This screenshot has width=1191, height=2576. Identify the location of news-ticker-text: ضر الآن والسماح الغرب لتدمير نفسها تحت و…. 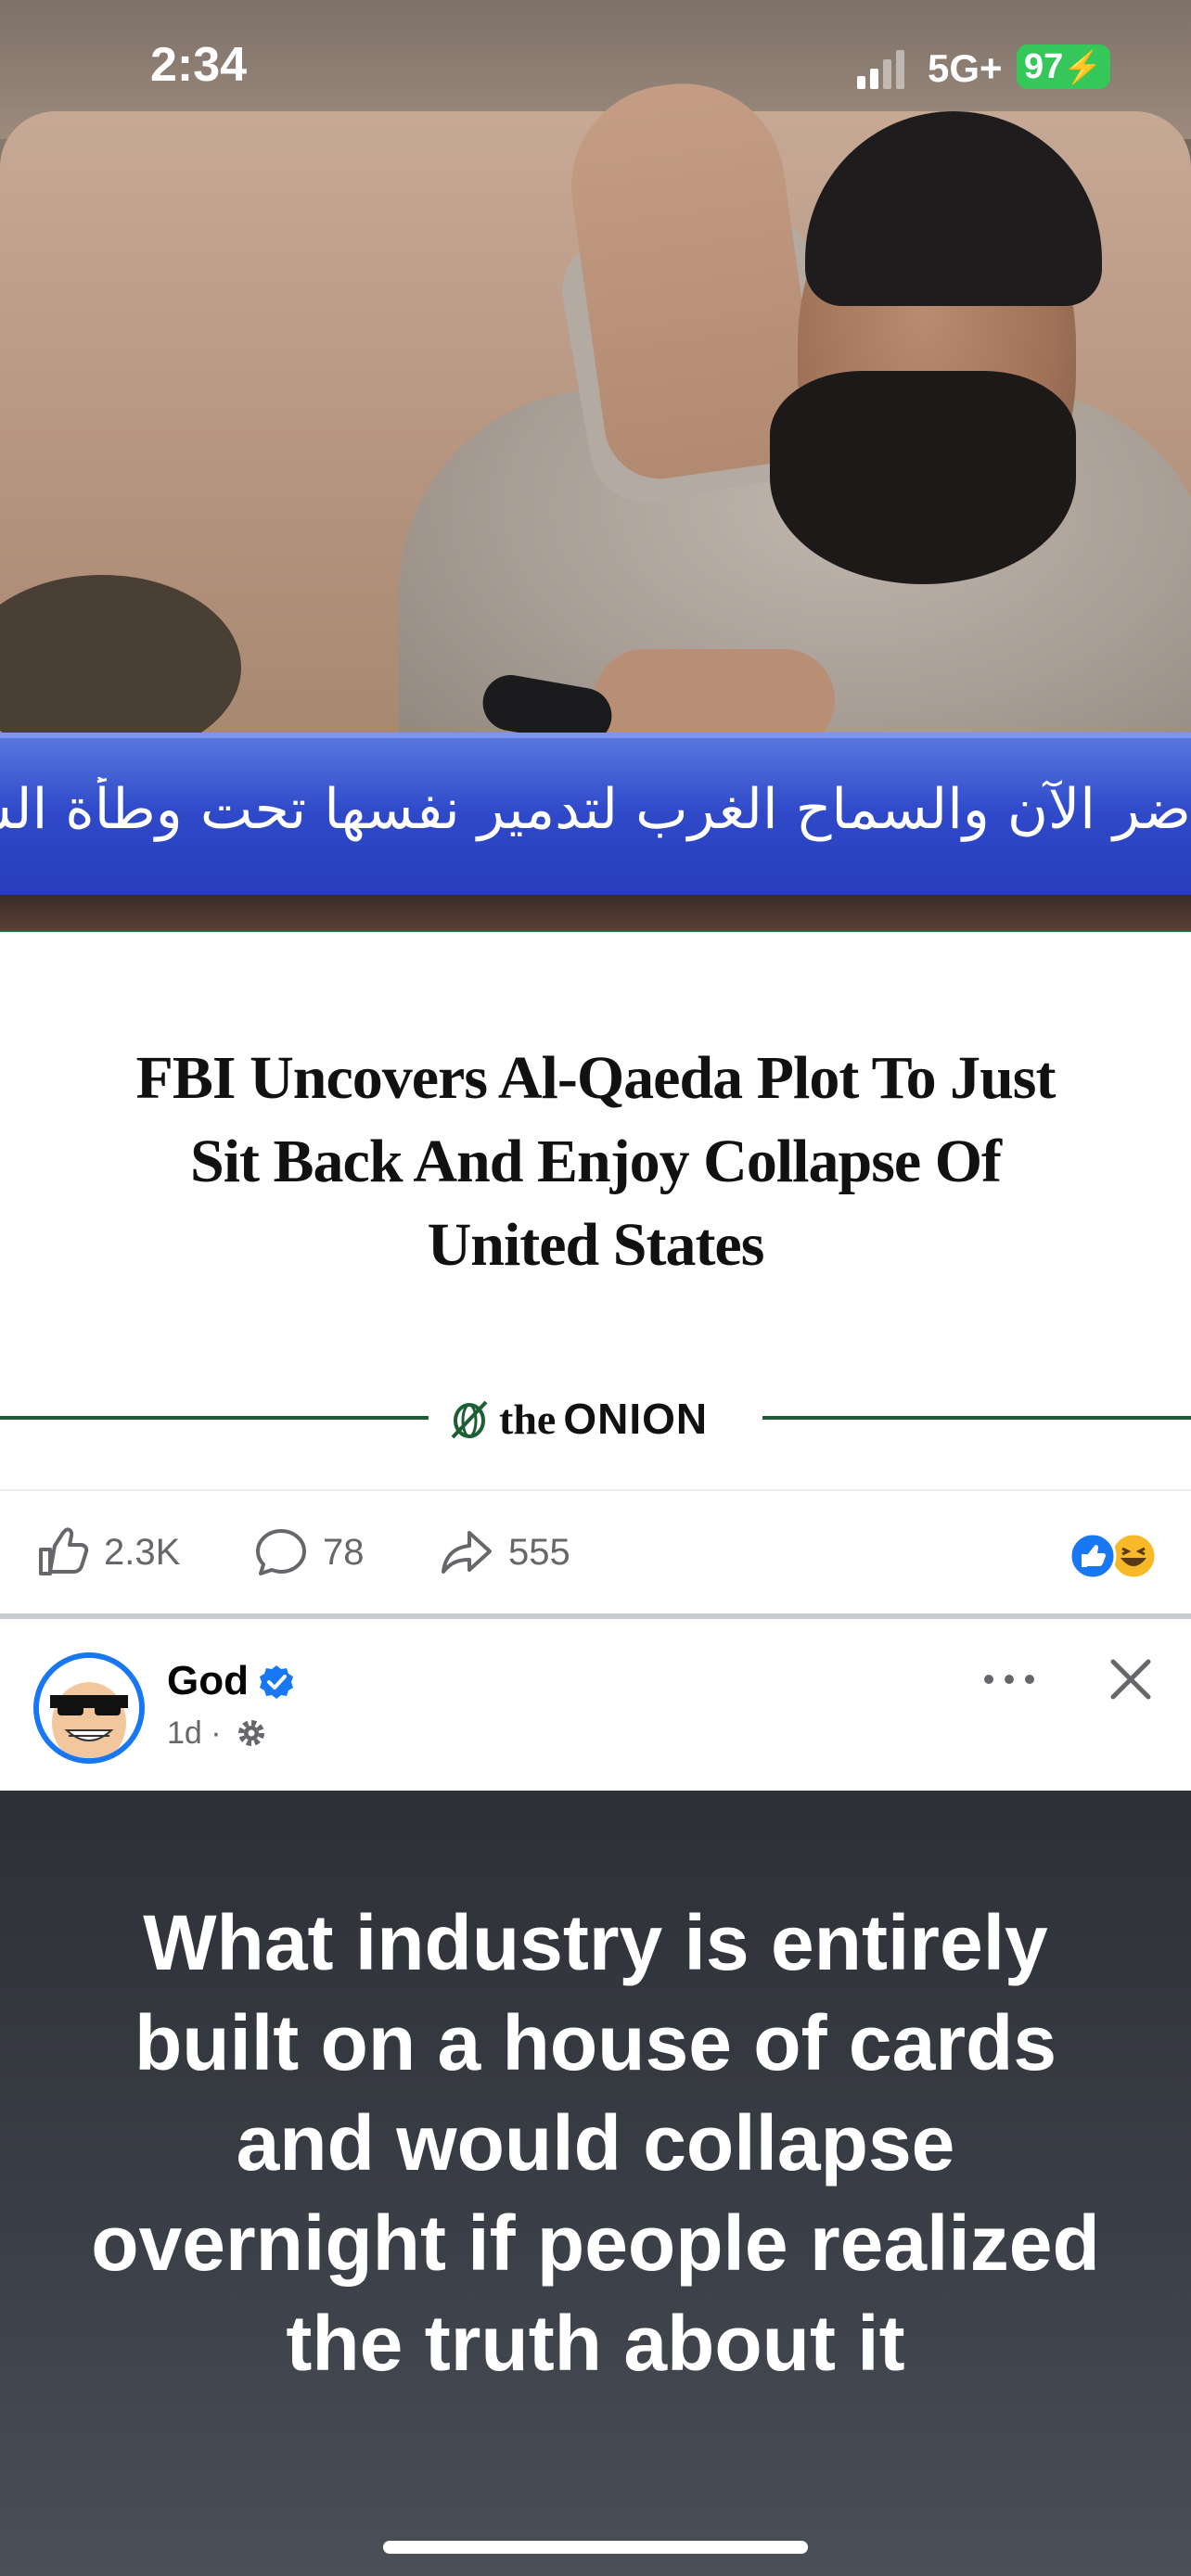
(595, 809).